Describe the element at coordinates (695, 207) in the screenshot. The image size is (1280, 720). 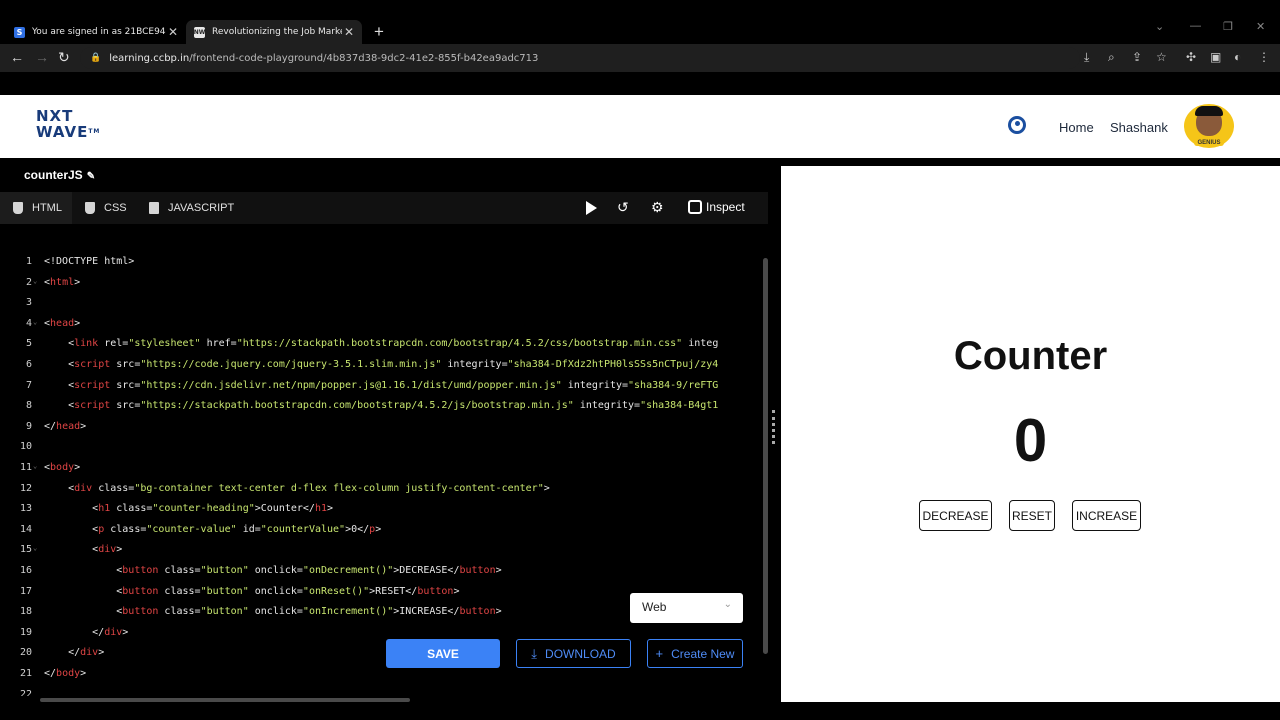
I see `inspect-checkbox` at that location.